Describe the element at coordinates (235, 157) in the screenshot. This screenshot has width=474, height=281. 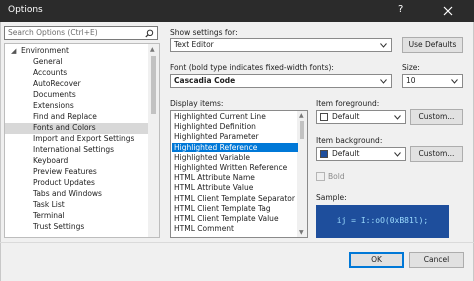
I see `display-item: Highlighted Variable` at that location.